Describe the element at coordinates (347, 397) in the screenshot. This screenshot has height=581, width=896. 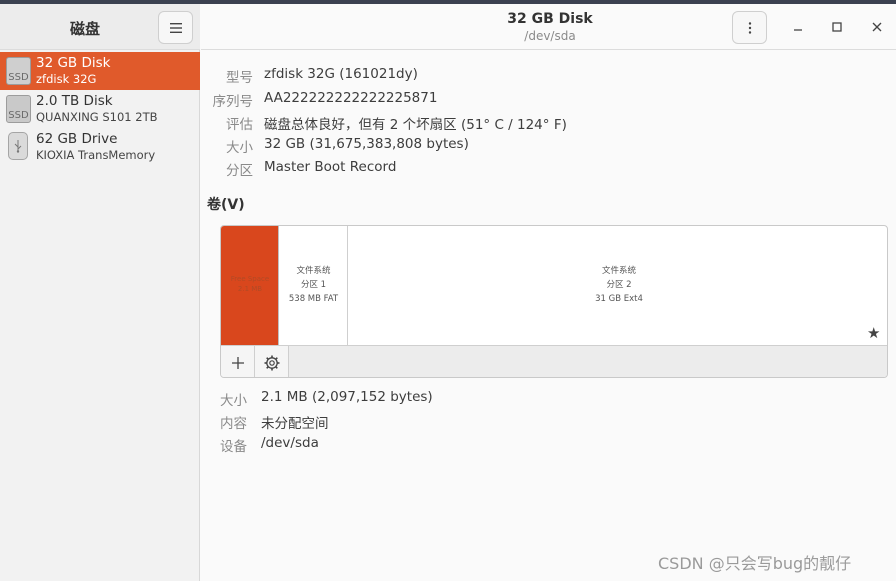
I see `volume-size-value: 2.1 MB (2,097,152 bytes)` at that location.